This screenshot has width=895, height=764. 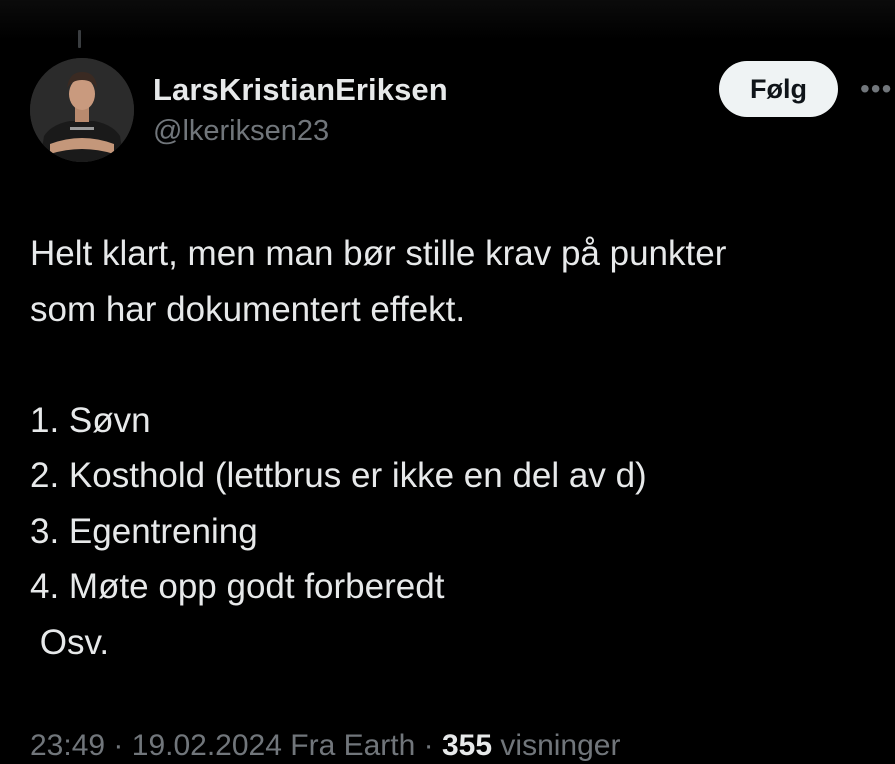 I want to click on more-options-icon: •••, so click(x=877, y=89).